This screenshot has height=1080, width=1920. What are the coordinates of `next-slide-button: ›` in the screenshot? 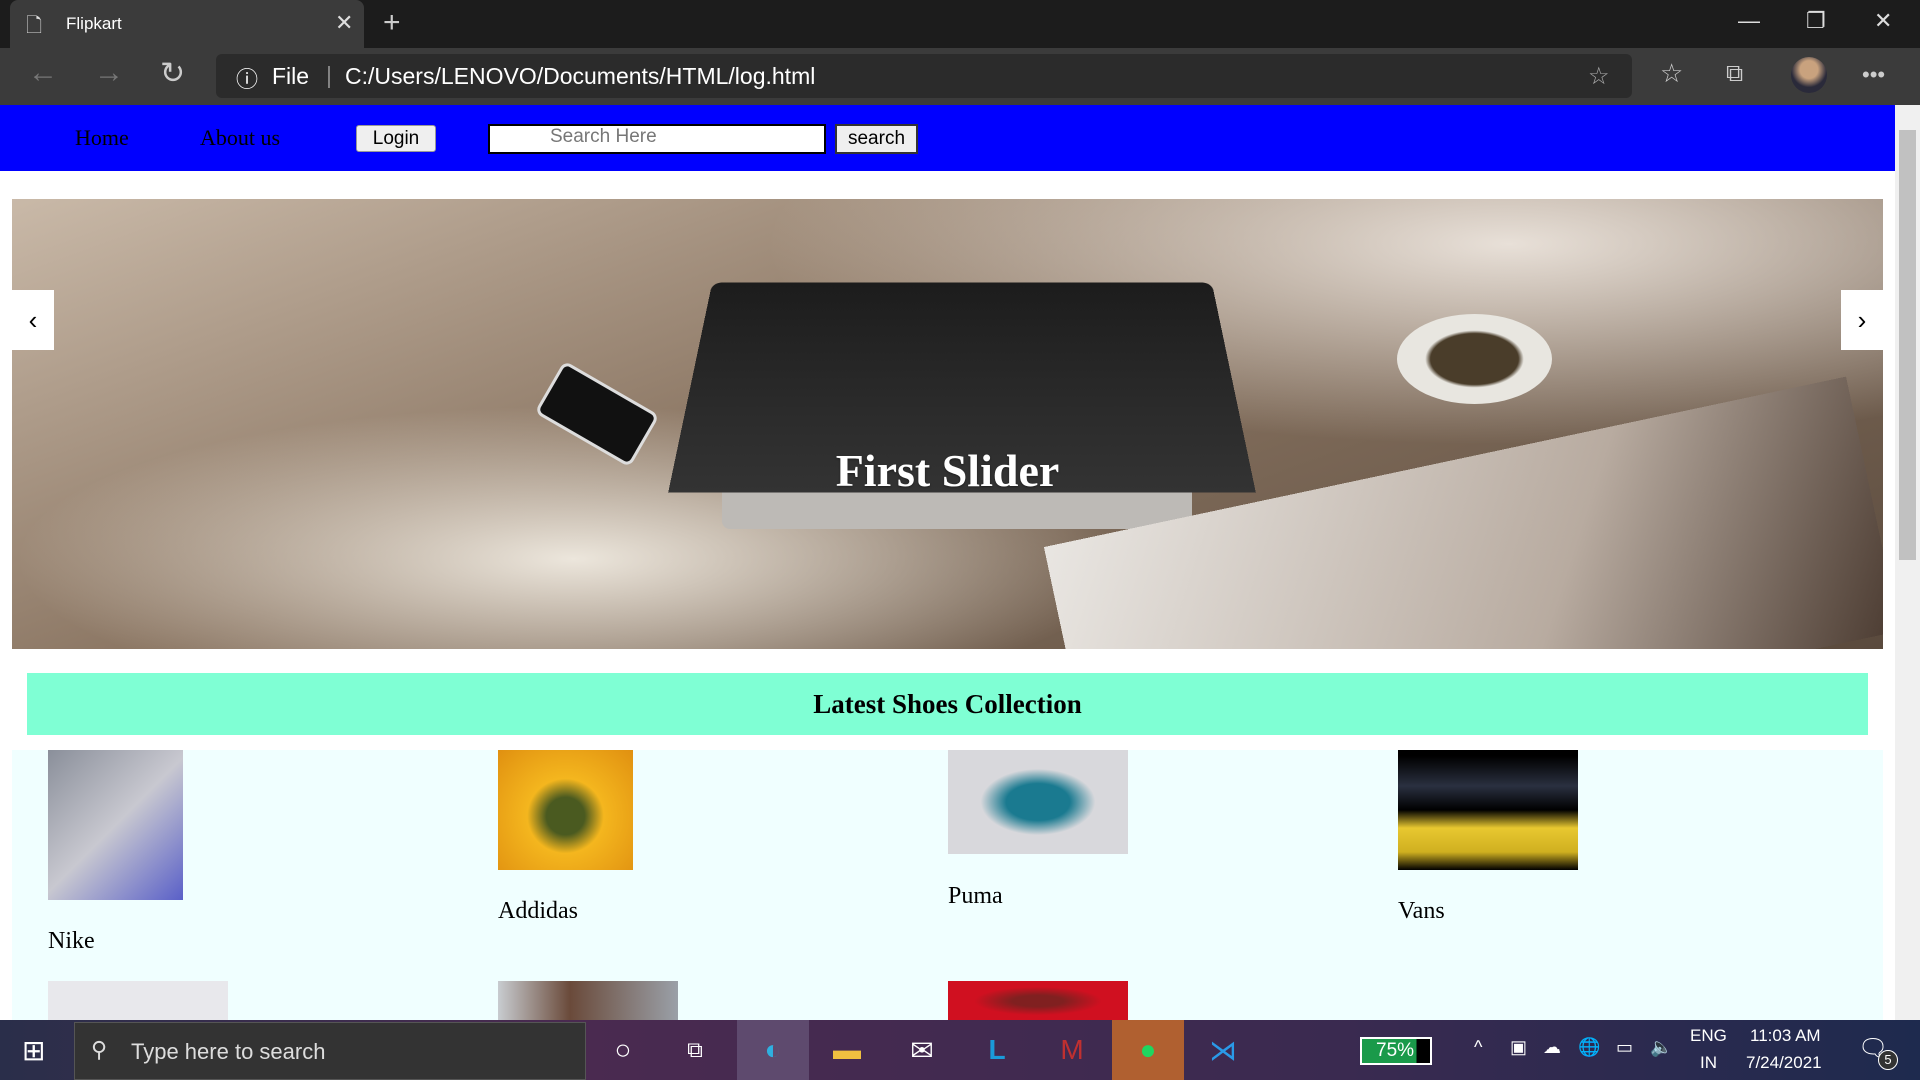 It's located at (1862, 320).